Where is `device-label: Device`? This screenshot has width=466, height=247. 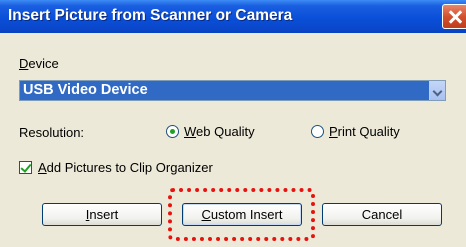
device-label: Device is located at coordinates (39, 63).